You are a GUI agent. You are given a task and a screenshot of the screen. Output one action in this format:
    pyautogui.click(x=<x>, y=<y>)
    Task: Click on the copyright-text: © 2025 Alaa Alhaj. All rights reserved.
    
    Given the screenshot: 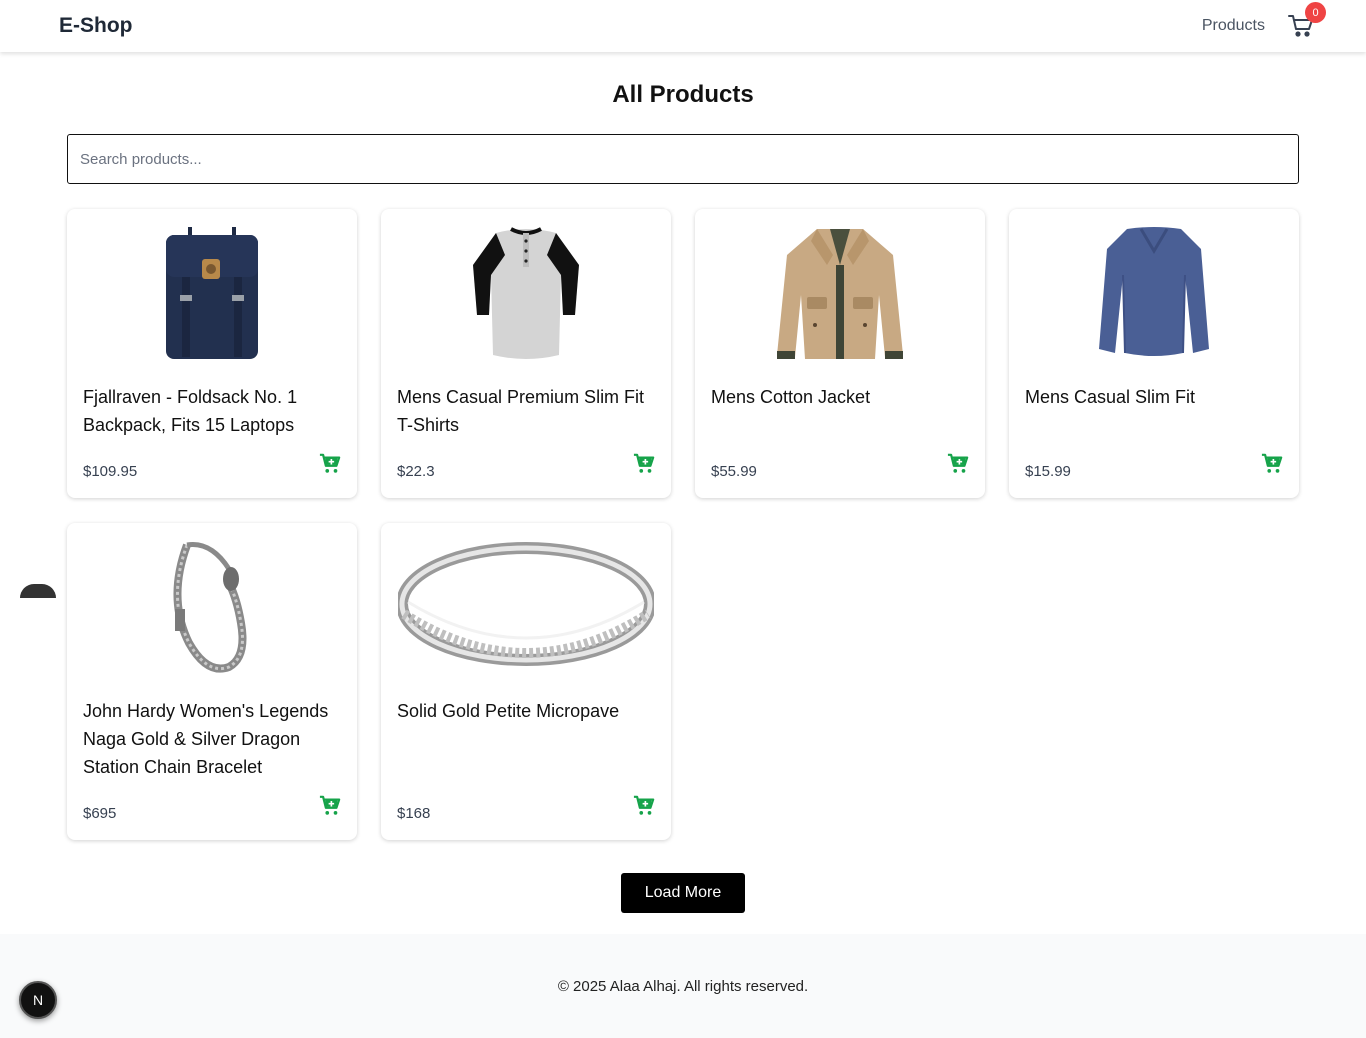 What is the action you would take?
    pyautogui.click(x=683, y=986)
    